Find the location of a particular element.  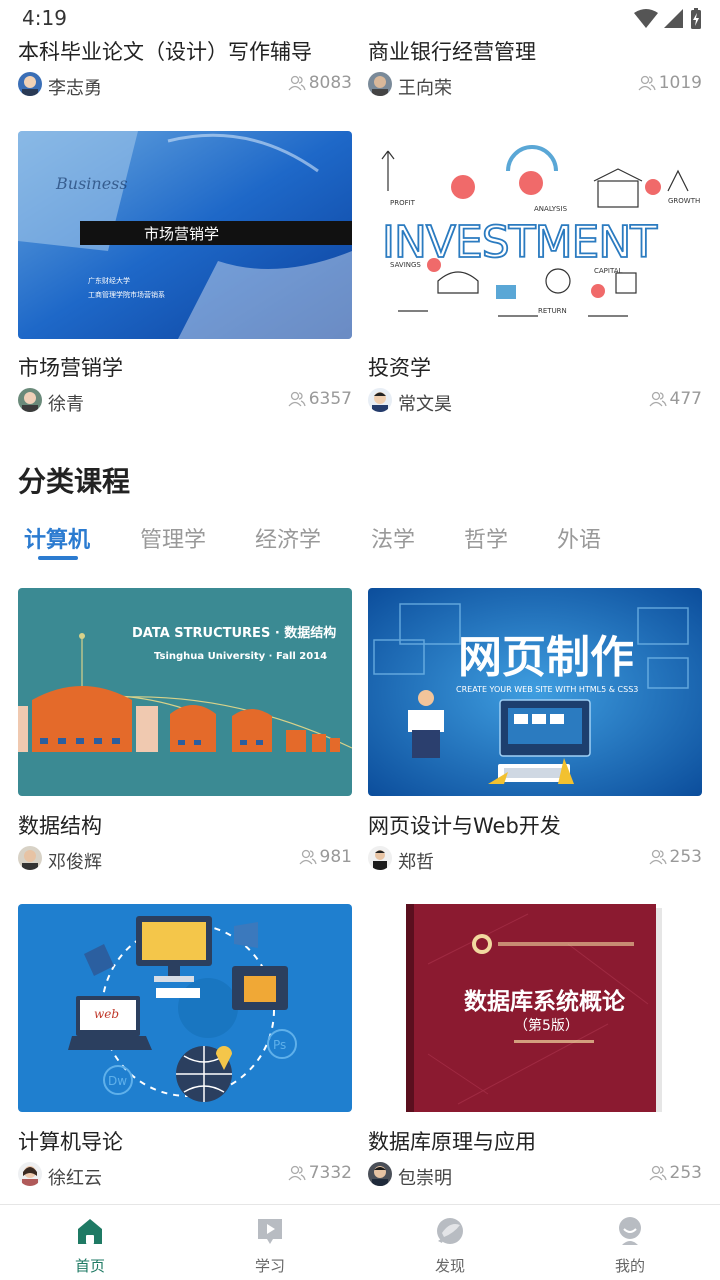

teacher-name: 徐红云 is located at coordinates (75, 1178).